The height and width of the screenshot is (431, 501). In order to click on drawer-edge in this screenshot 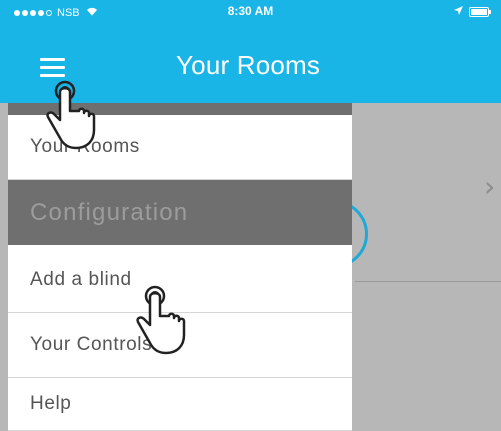, I will do `click(4, 267)`.